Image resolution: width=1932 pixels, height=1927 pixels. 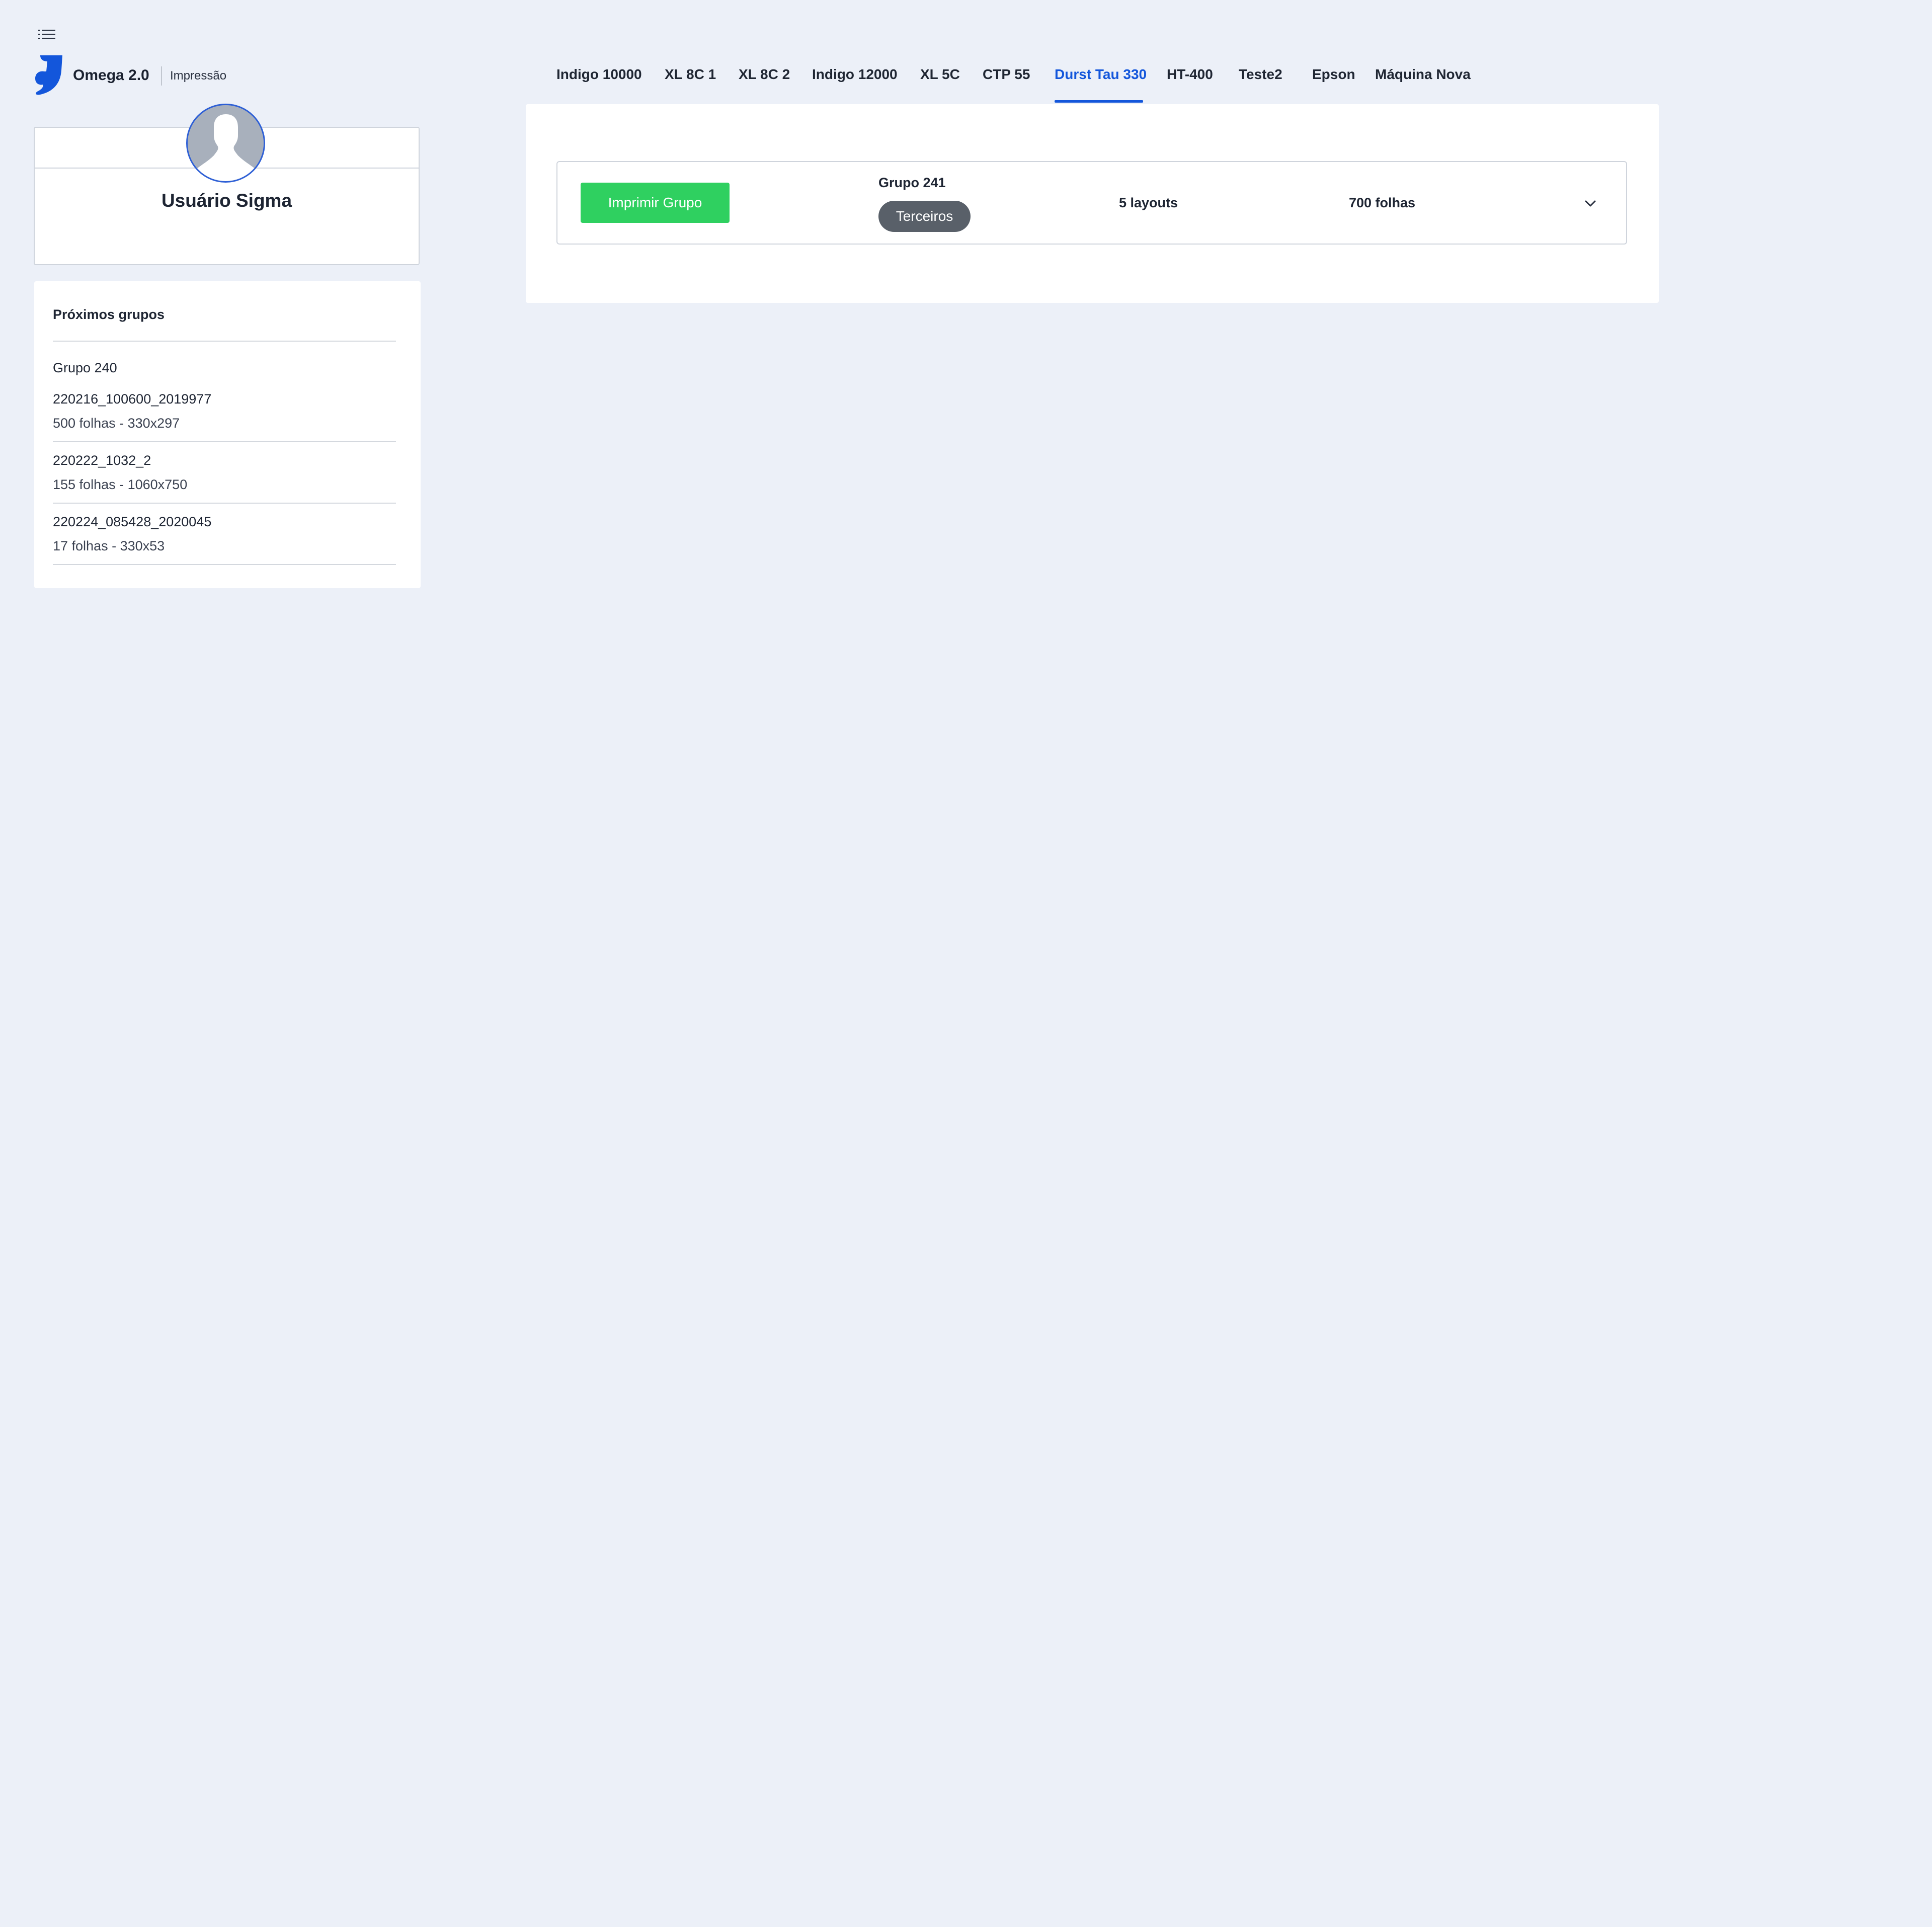 What do you see at coordinates (111, 76) in the screenshot?
I see `brand-name: Omega 2.0` at bounding box center [111, 76].